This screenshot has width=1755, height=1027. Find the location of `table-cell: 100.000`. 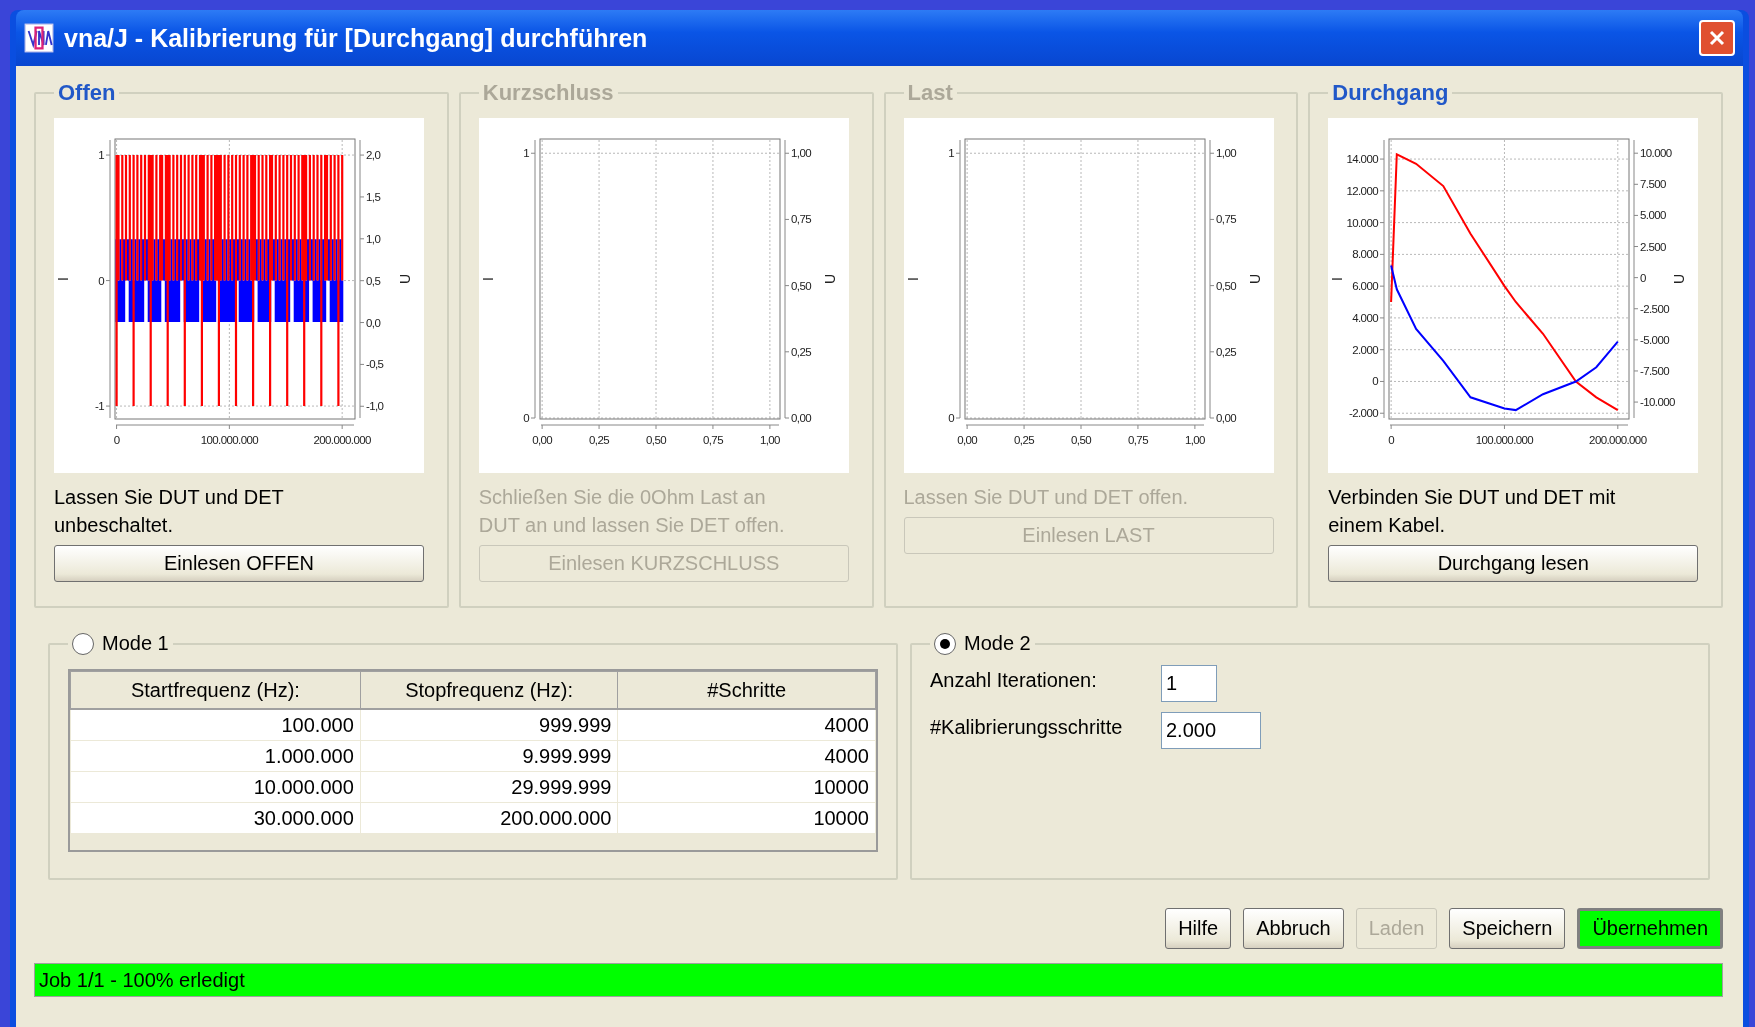

table-cell: 100.000 is located at coordinates (215, 725).